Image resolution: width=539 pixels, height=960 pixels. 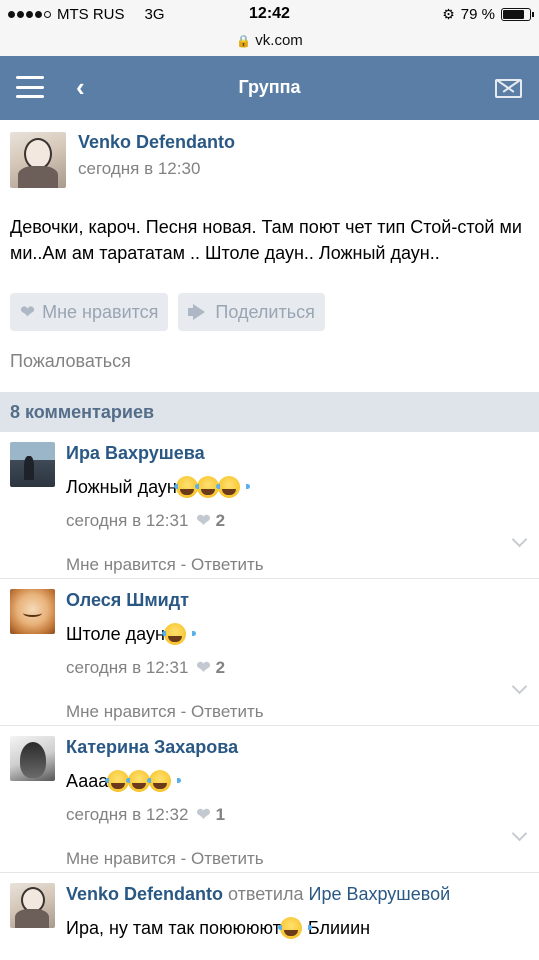 I want to click on battery-info: ⚙ 79 %, so click(x=488, y=14).